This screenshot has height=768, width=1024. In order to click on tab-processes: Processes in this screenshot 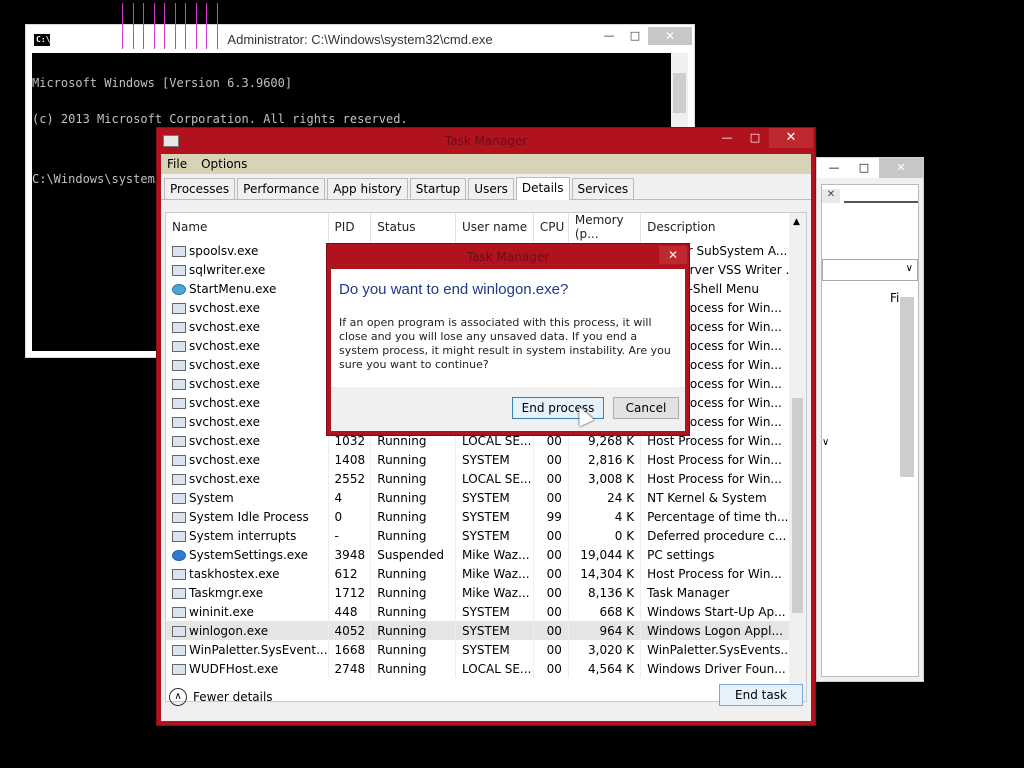, I will do `click(200, 188)`.